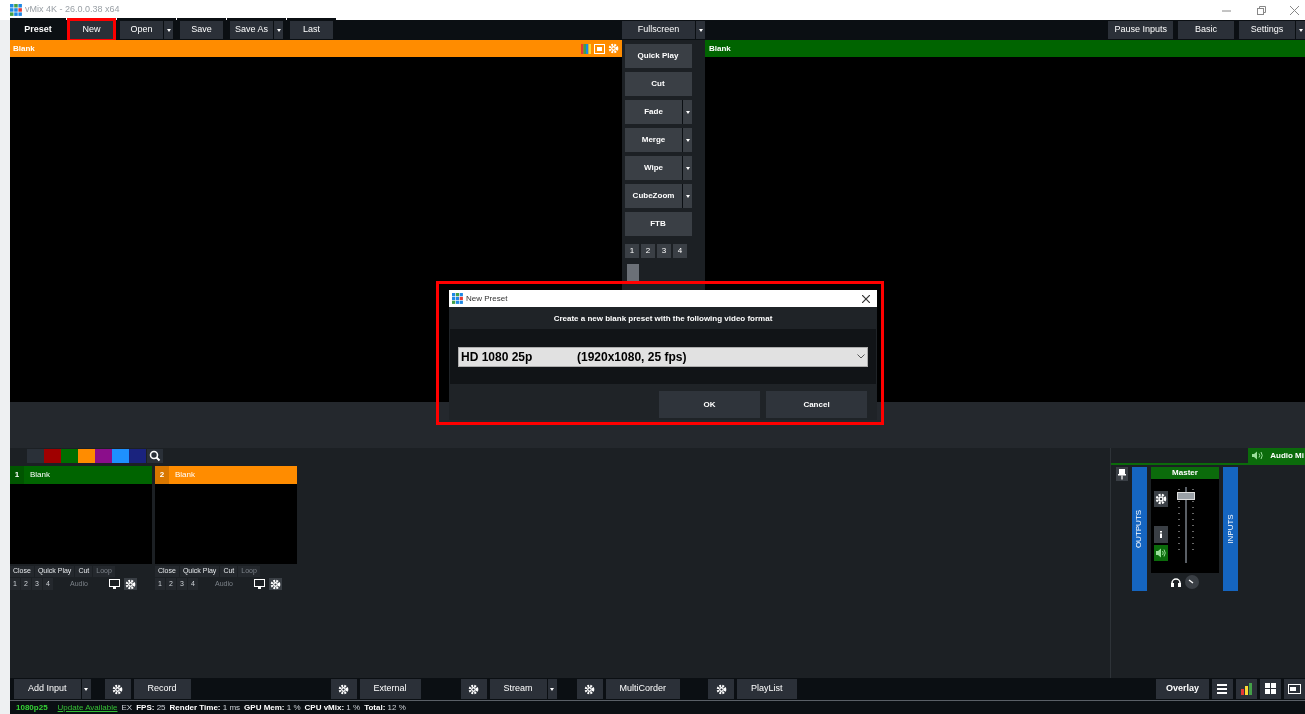  Describe the element at coordinates (720, 48) in the screenshot. I see `output-title: Blank` at that location.